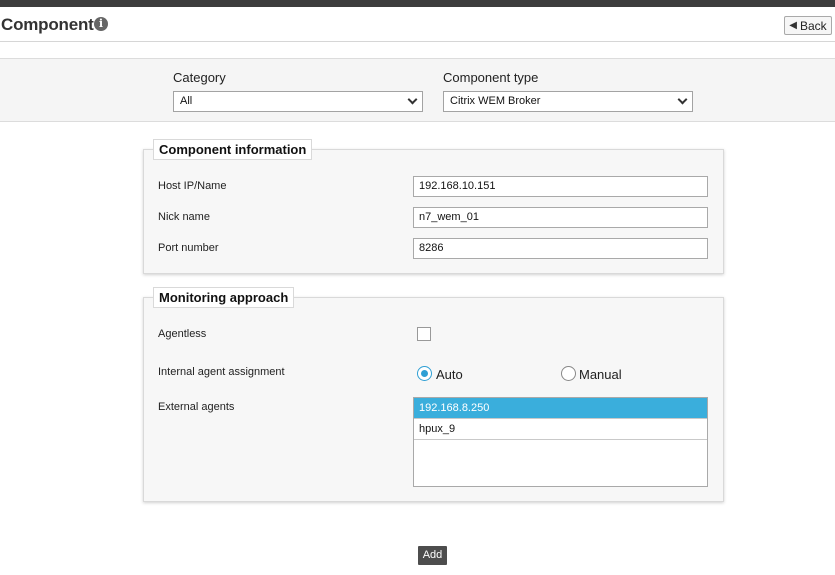 The height and width of the screenshot is (575, 835). Describe the element at coordinates (192, 186) in the screenshot. I see `host-label: Host IP/Name` at that location.